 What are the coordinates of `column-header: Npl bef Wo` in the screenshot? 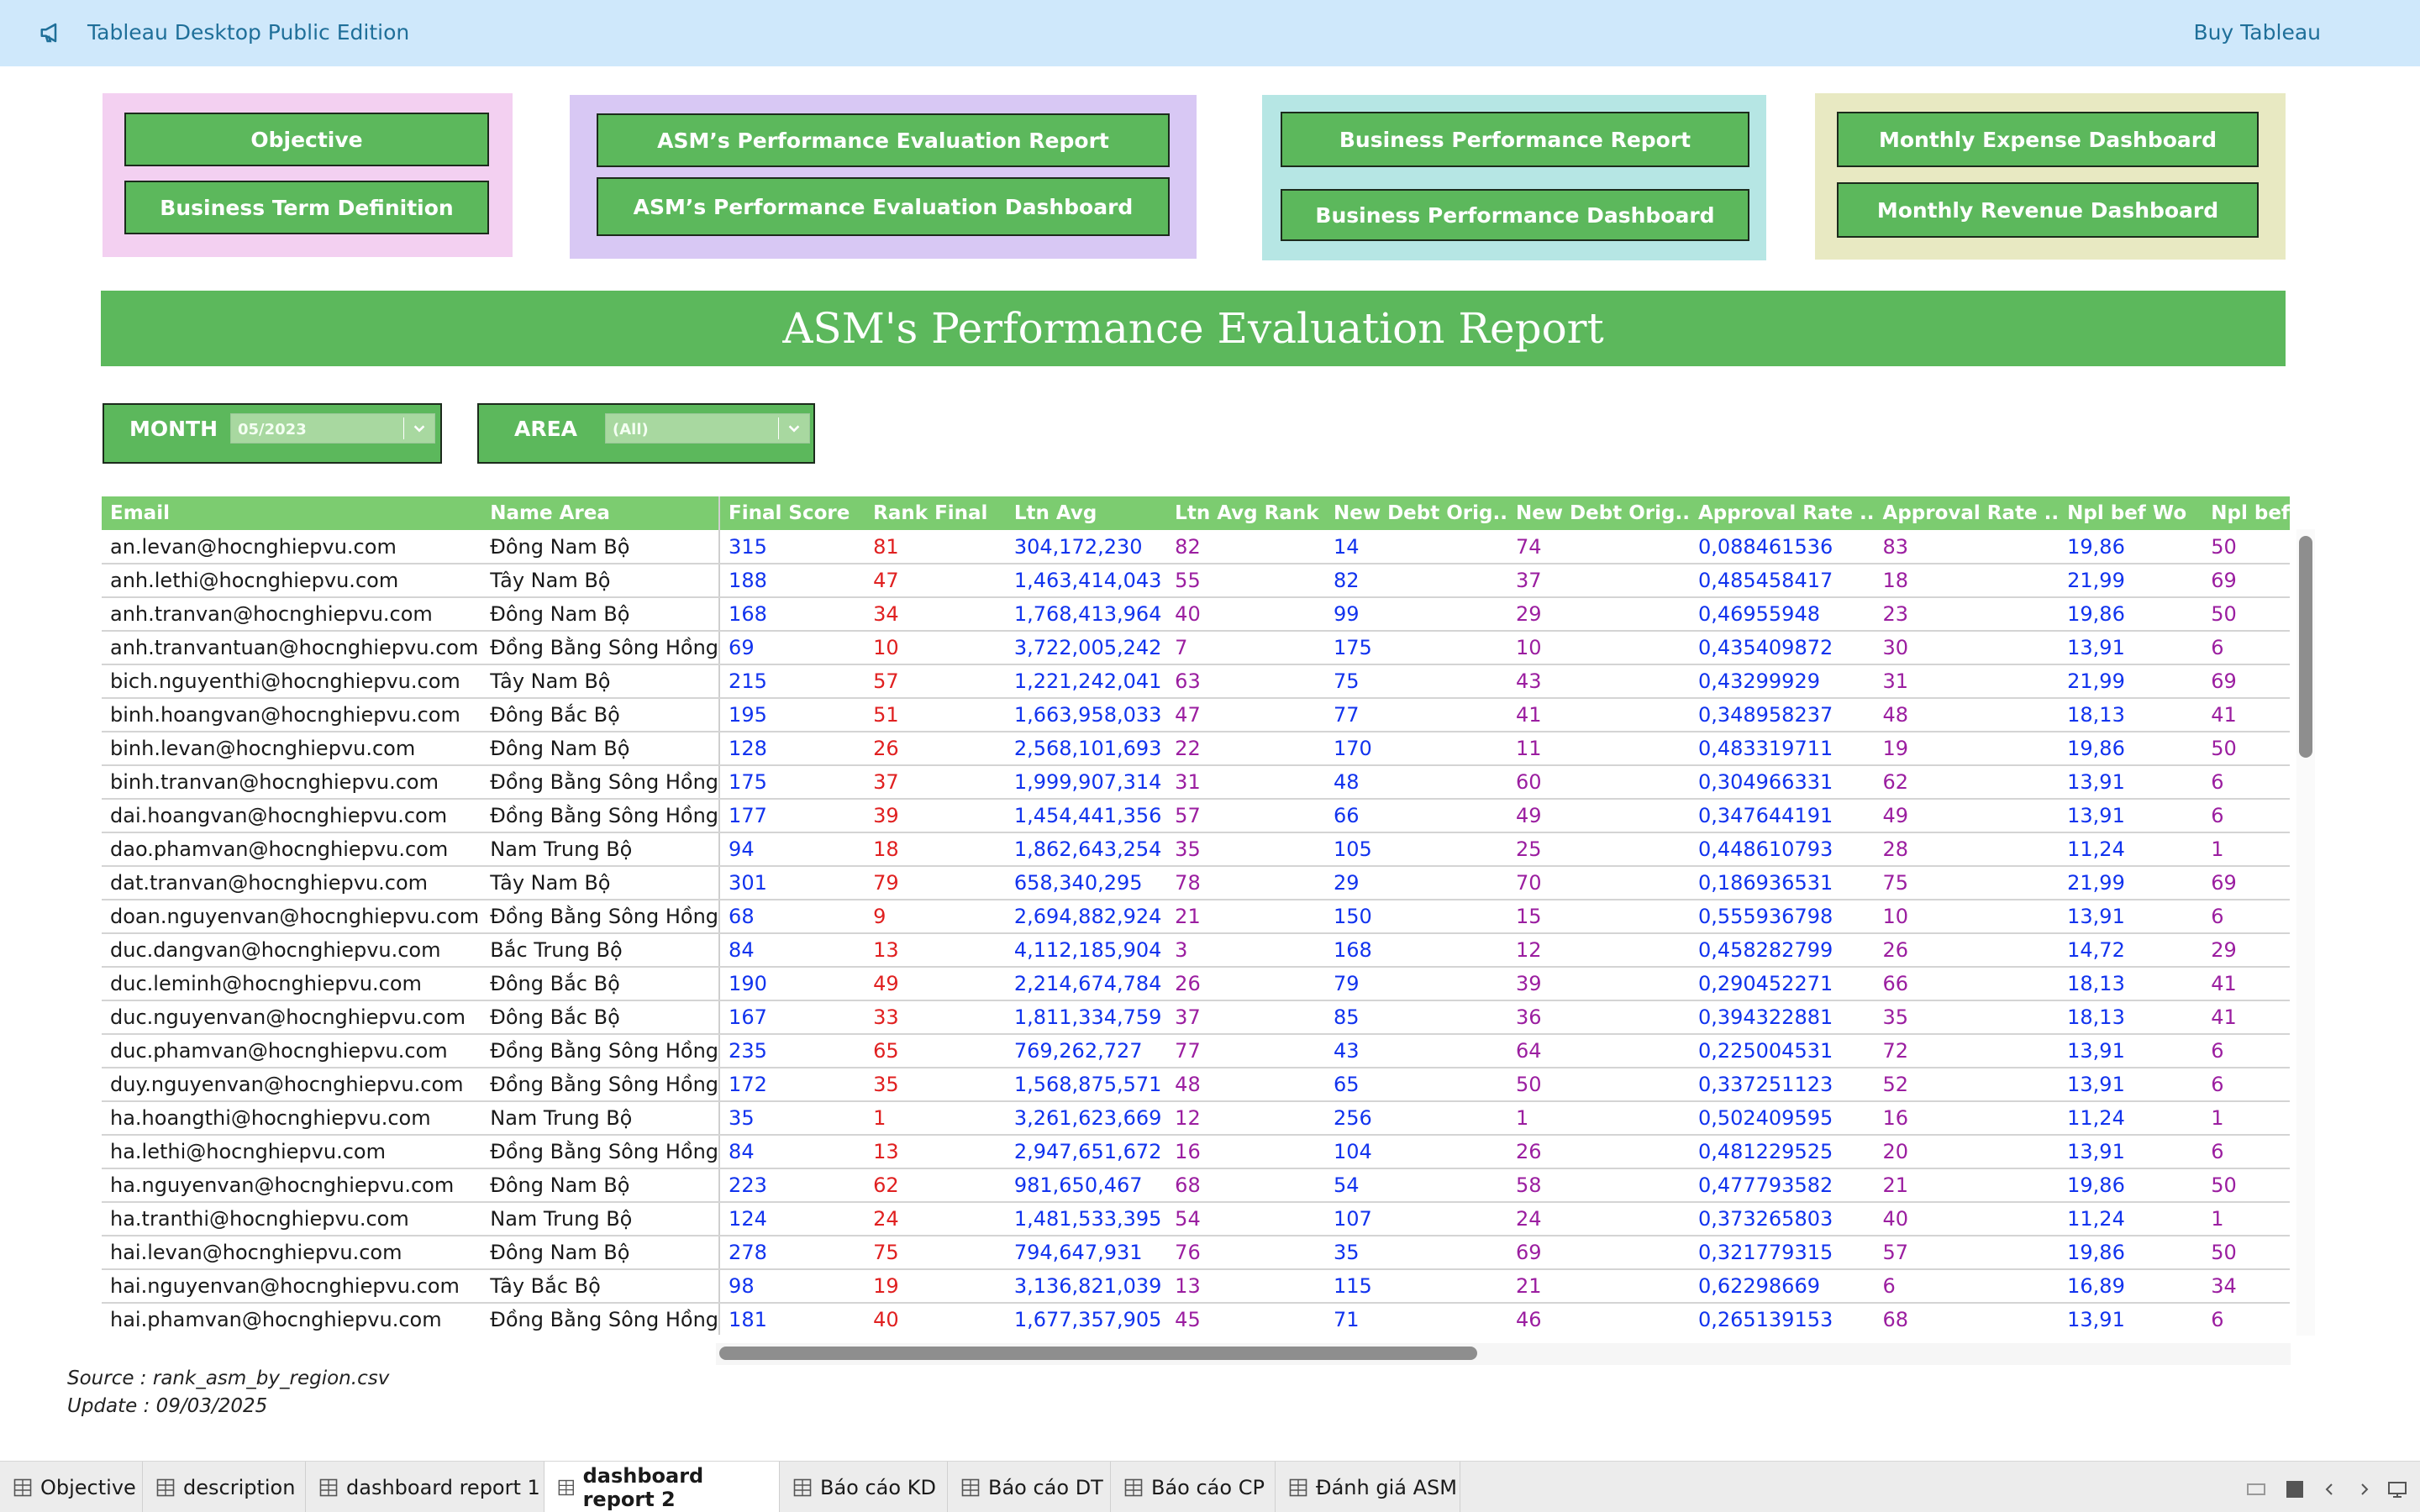 It's located at (2131, 513).